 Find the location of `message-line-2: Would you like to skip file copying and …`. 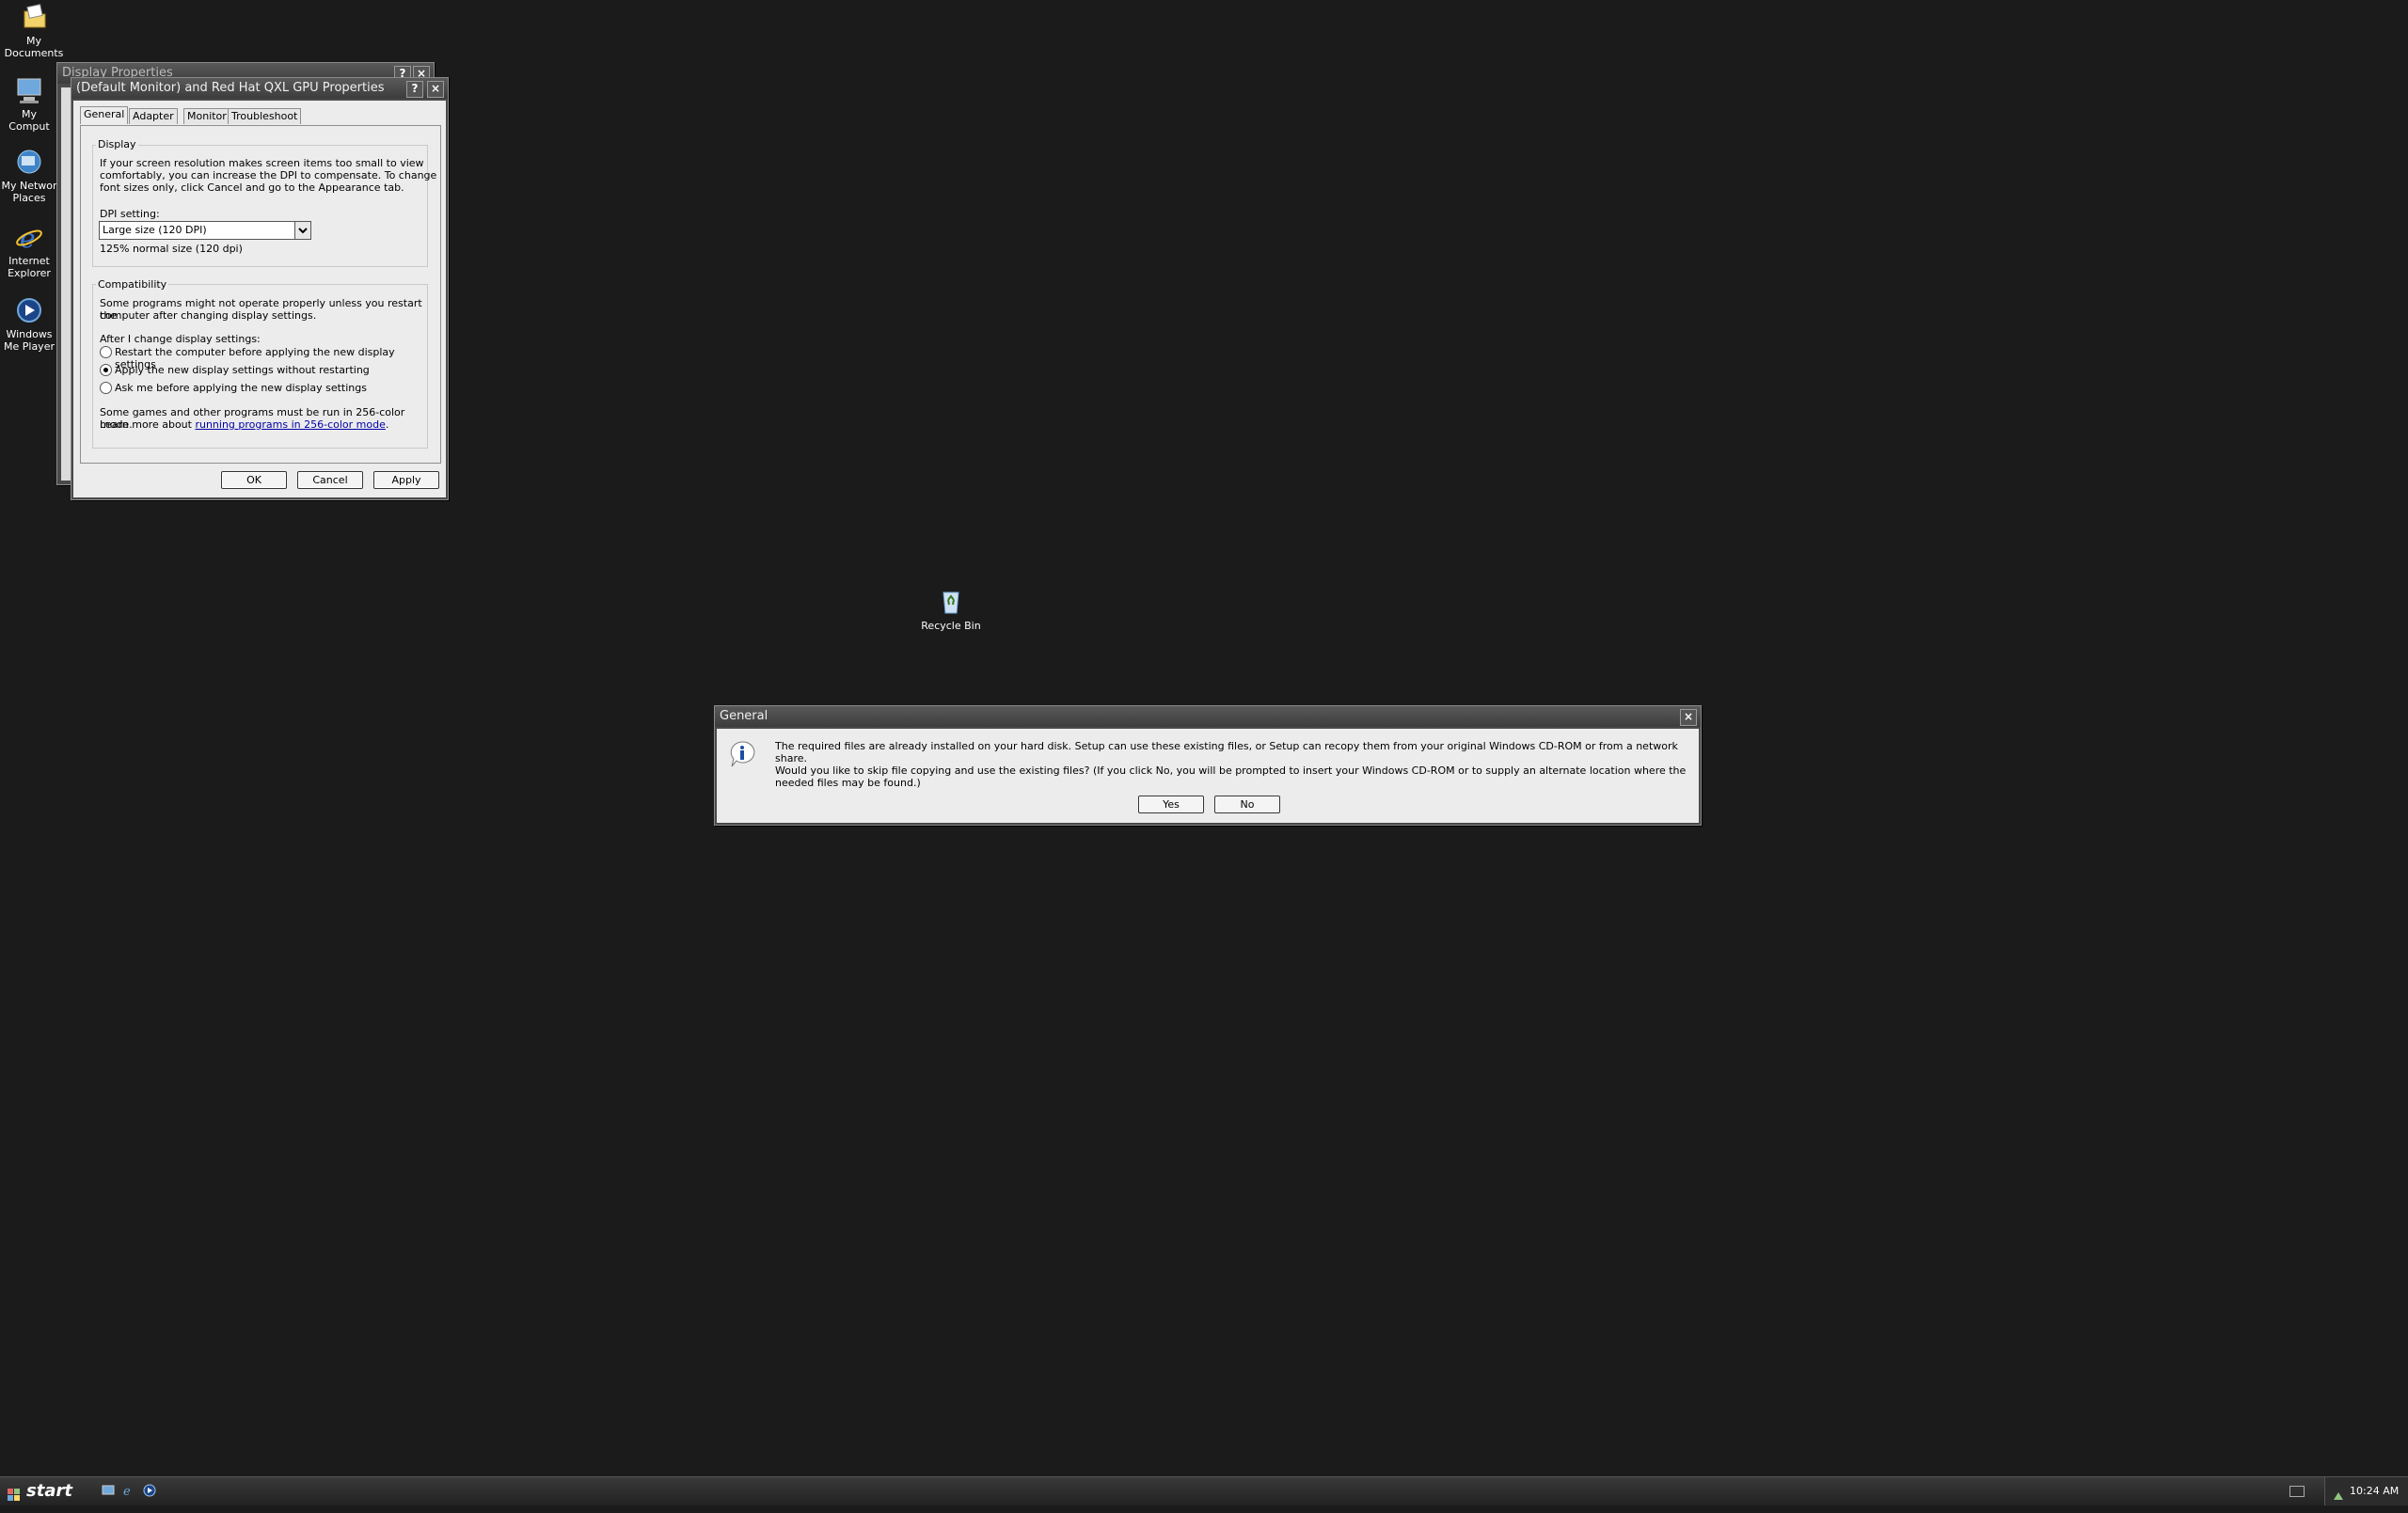

message-line-2: Would you like to skip file copying and … is located at coordinates (1231, 776).